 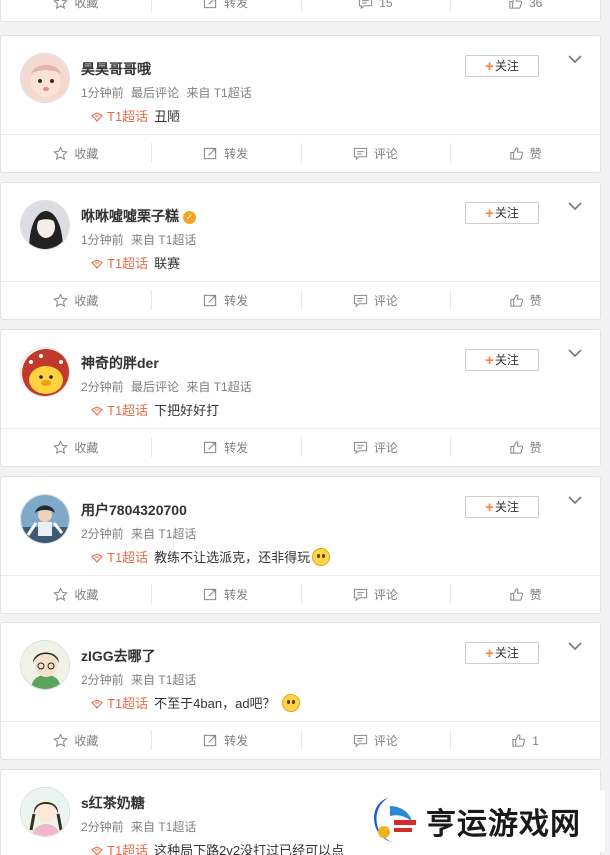 I want to click on post-text: 丑陋, so click(x=167, y=116).